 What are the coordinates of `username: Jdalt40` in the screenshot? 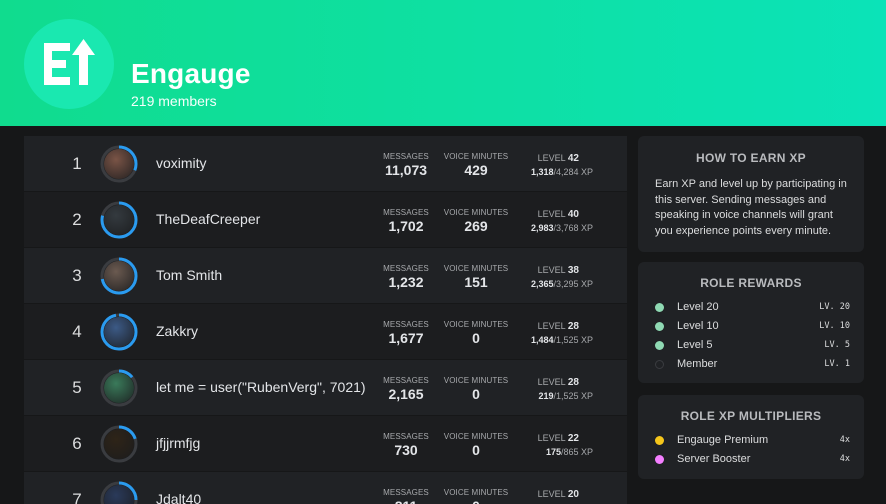 It's located at (178, 497).